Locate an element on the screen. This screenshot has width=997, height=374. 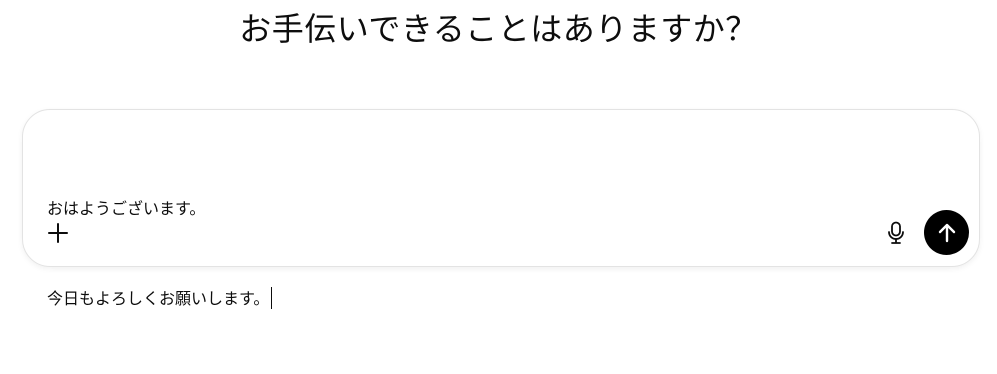
plus-icon is located at coordinates (58, 233).